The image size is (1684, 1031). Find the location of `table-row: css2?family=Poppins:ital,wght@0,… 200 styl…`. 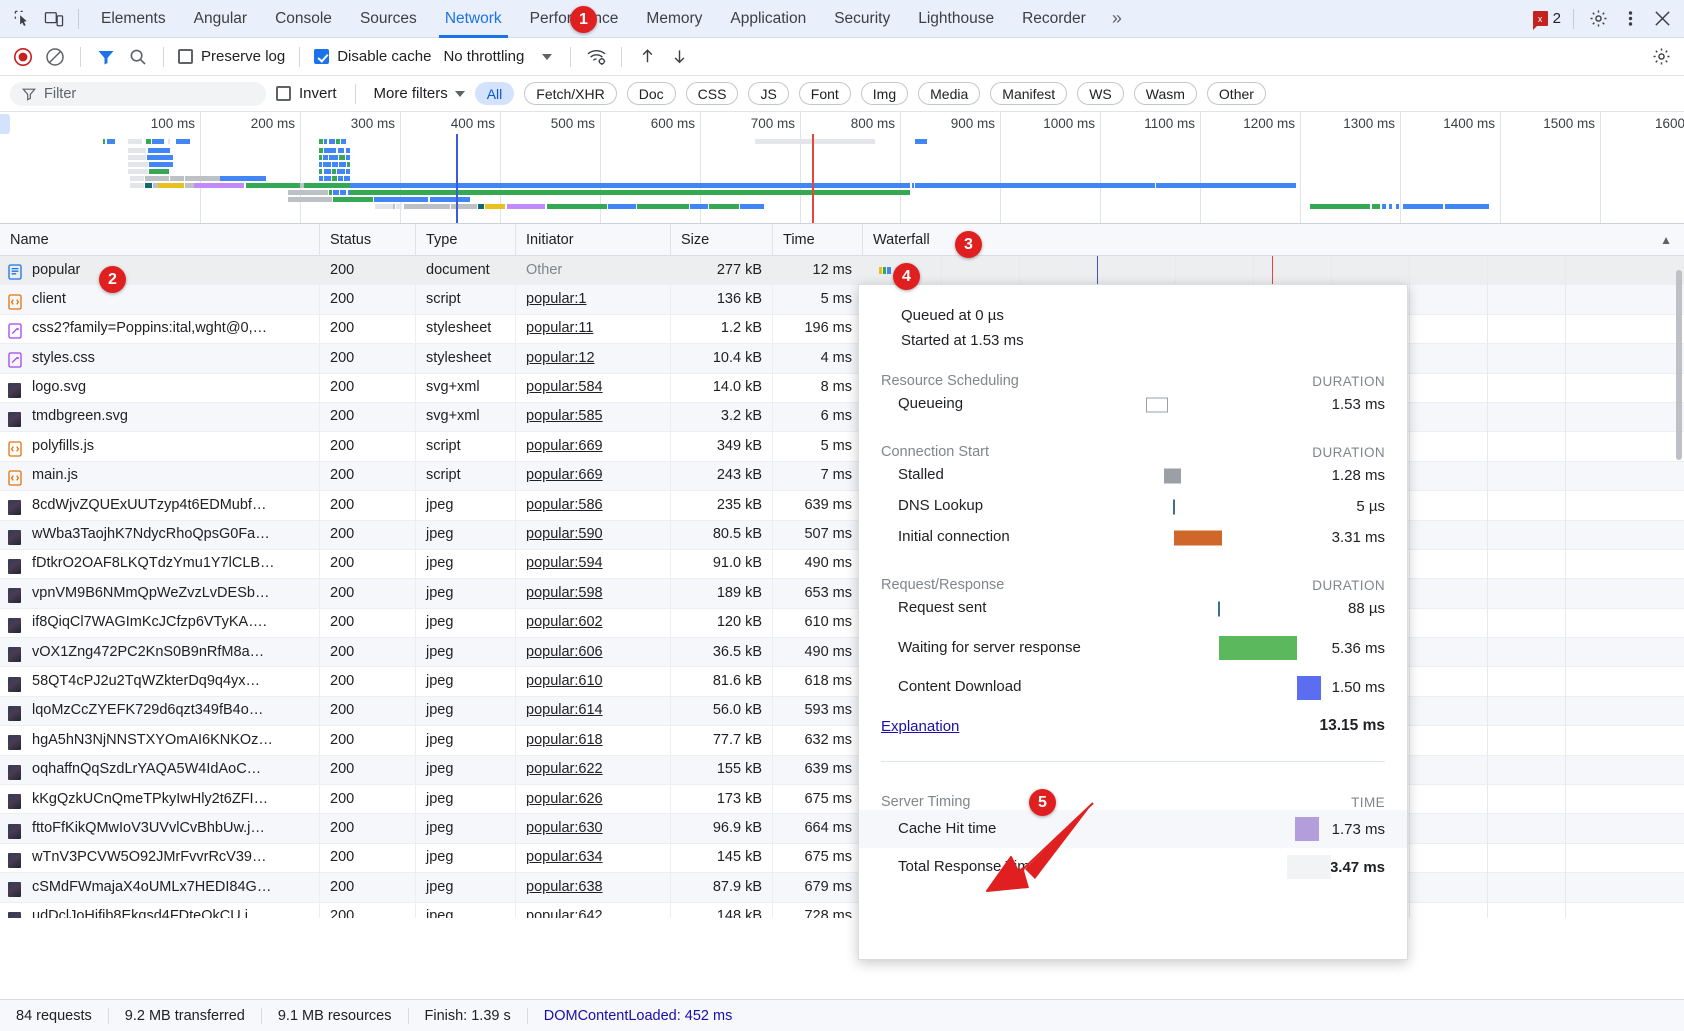

table-row: css2?family=Poppins:ital,wght@0,… 200 styl… is located at coordinates (842, 329).